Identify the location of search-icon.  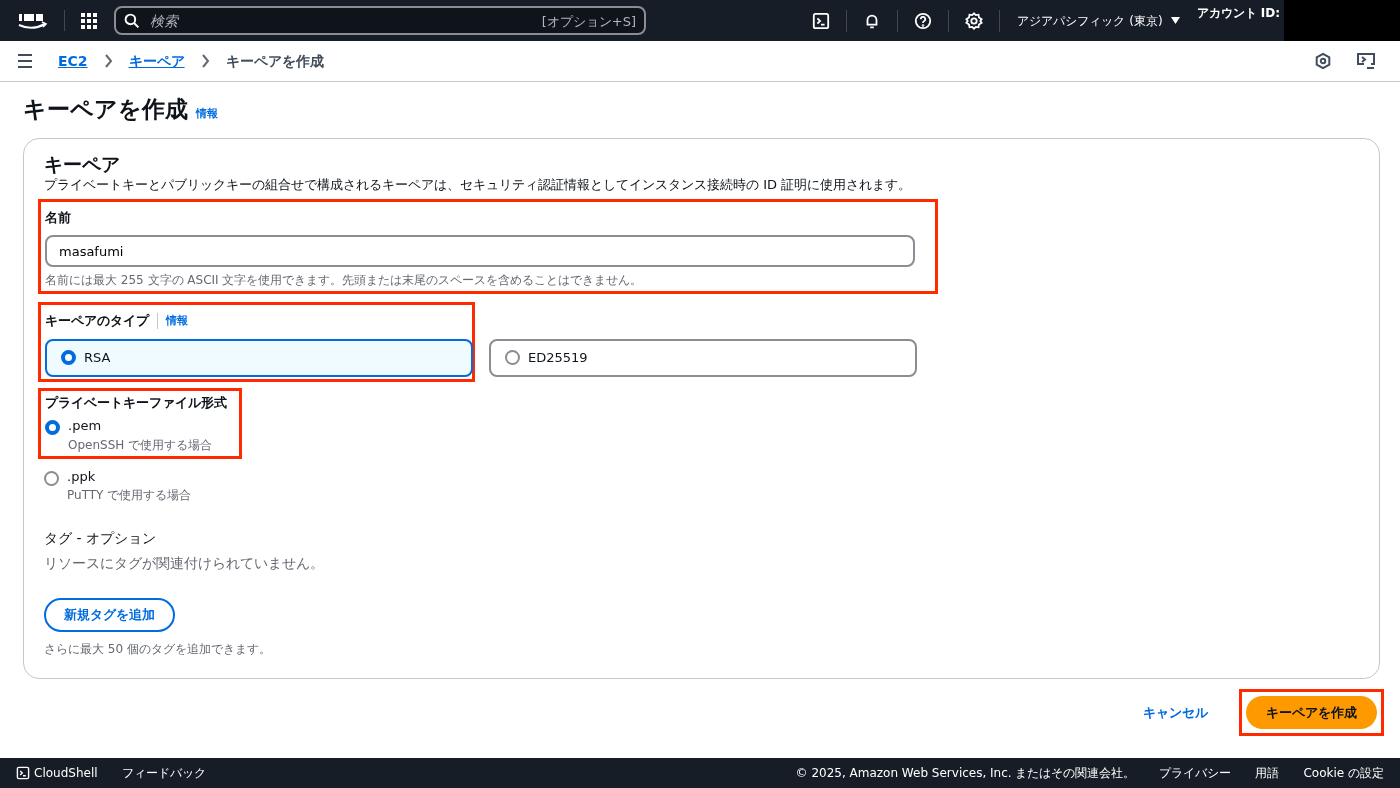
(132, 21).